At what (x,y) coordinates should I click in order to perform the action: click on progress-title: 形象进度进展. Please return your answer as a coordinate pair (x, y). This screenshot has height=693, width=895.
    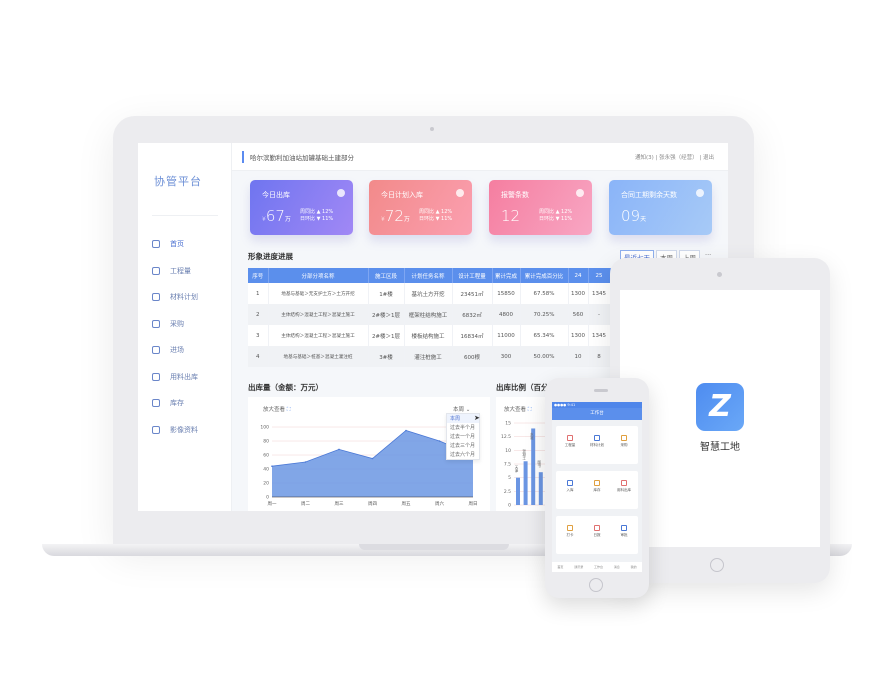
    Looking at the image, I should click on (270, 256).